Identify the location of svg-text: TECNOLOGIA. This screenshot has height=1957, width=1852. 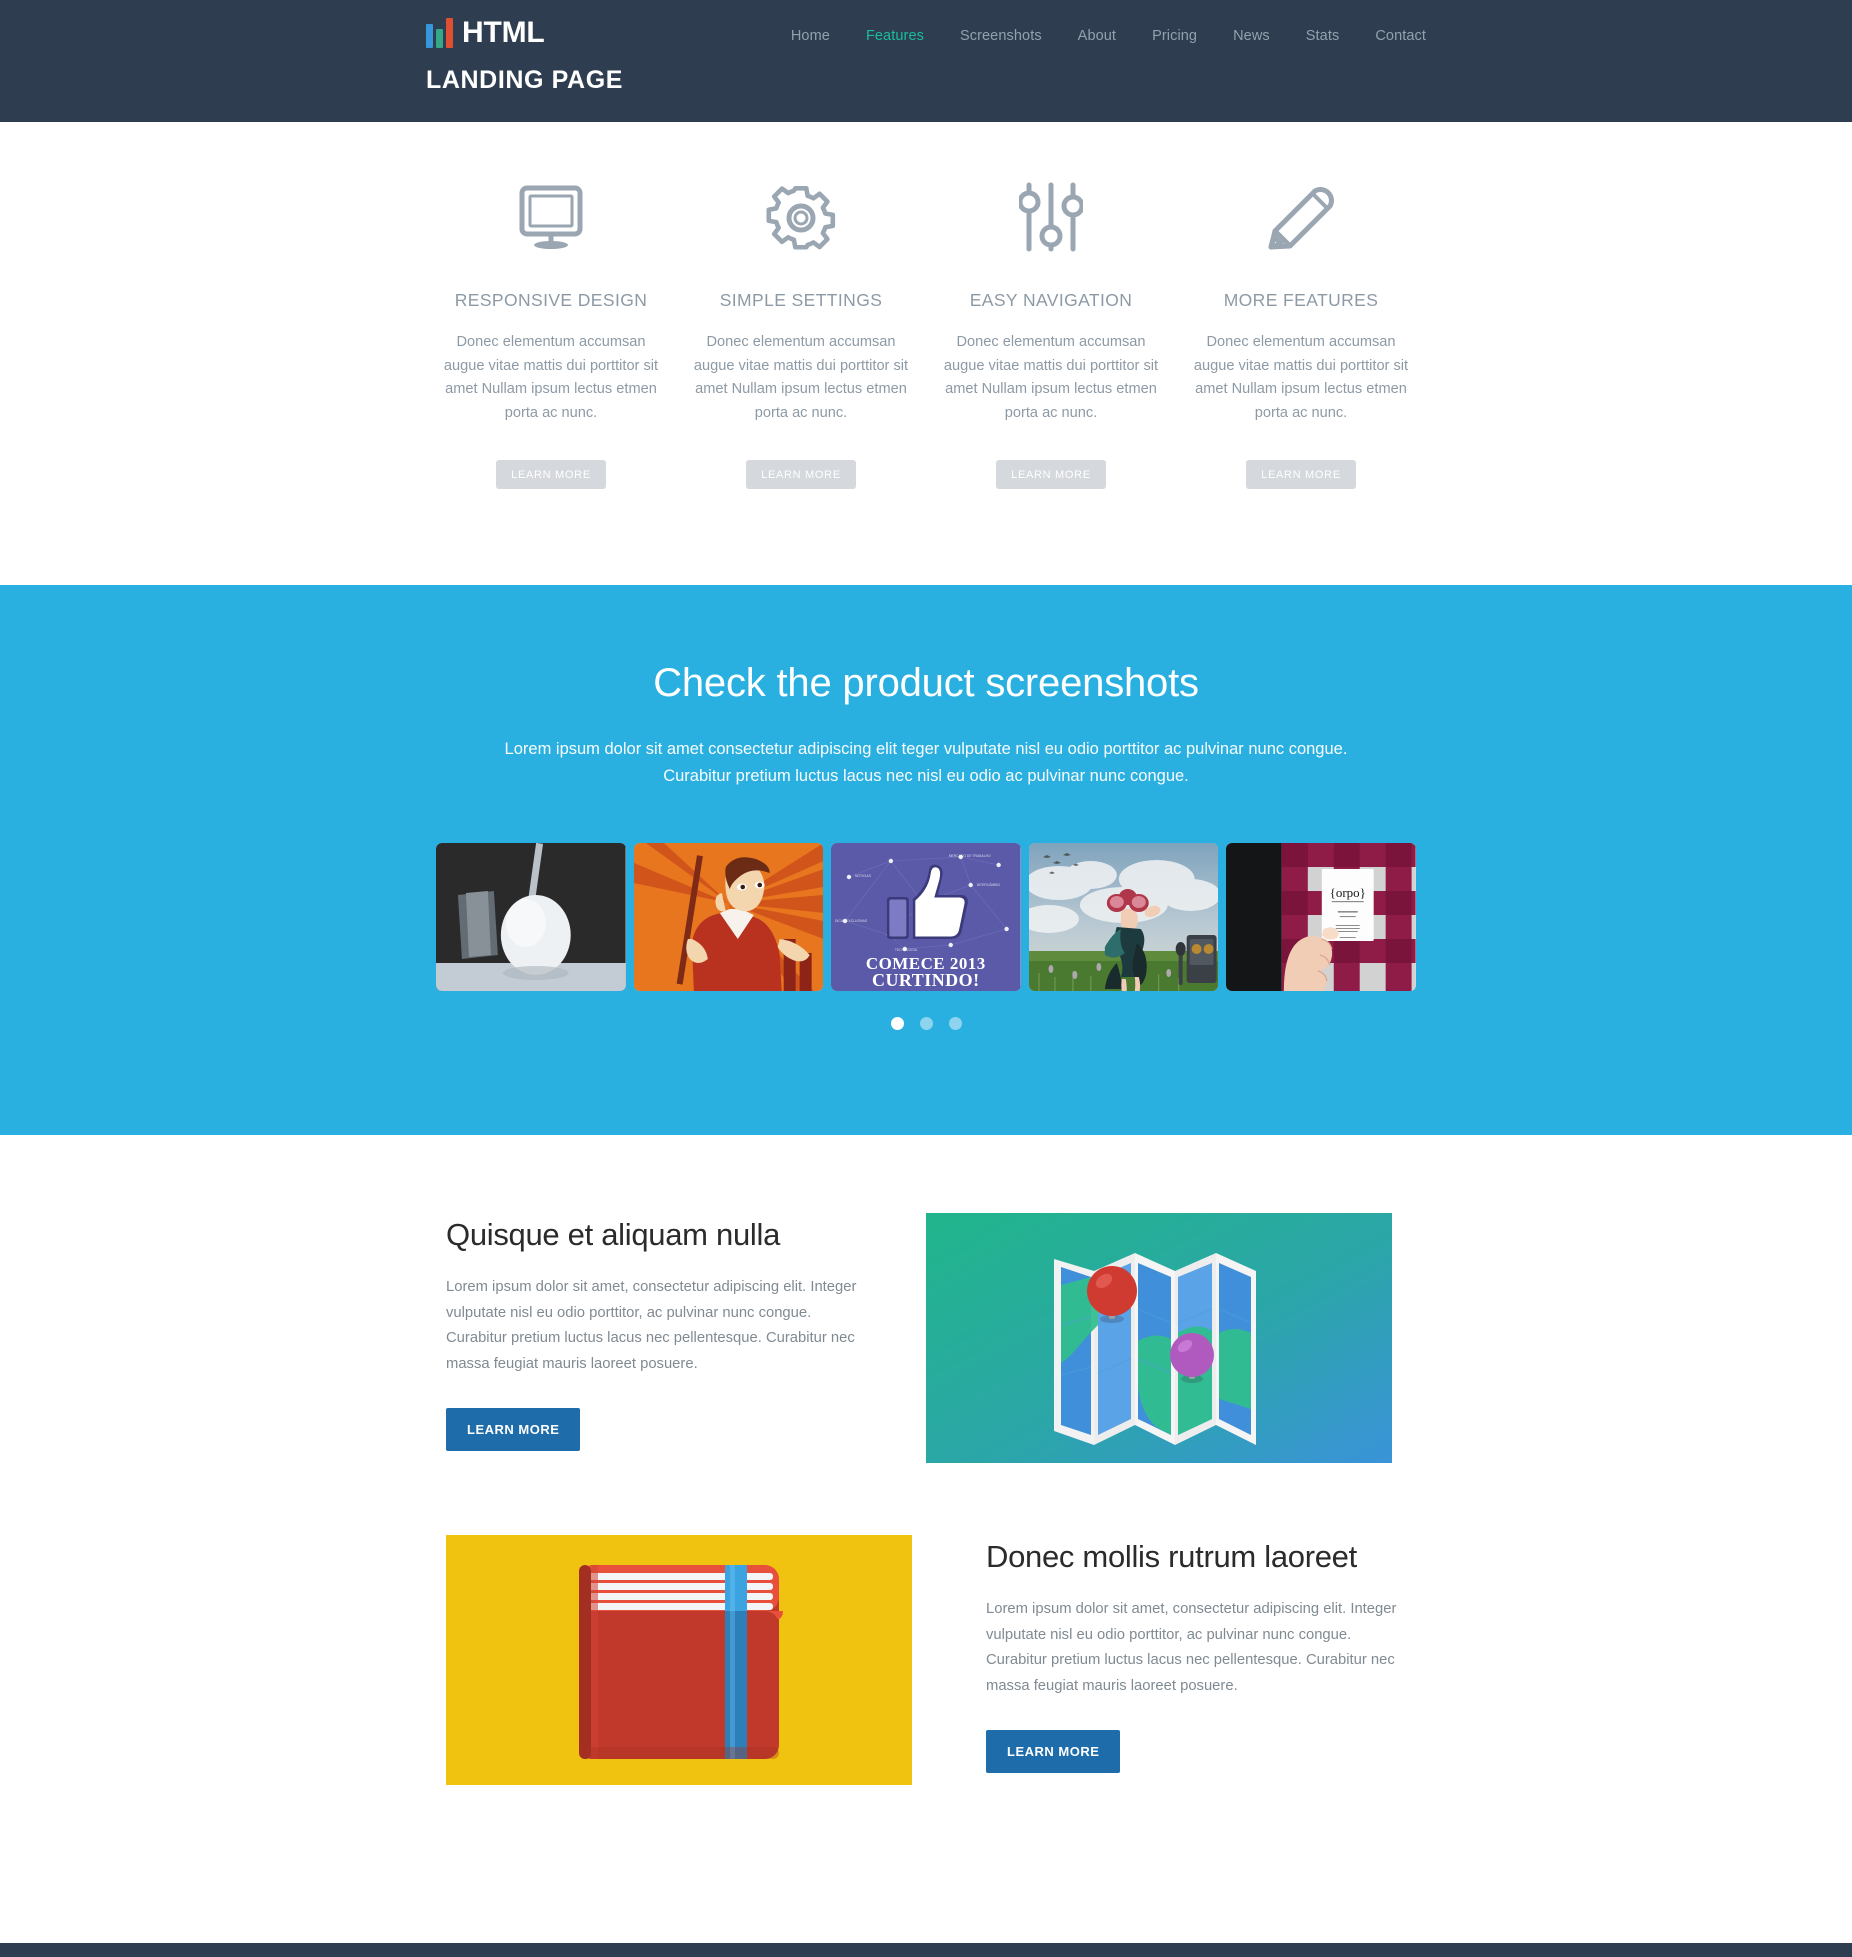
(906, 950).